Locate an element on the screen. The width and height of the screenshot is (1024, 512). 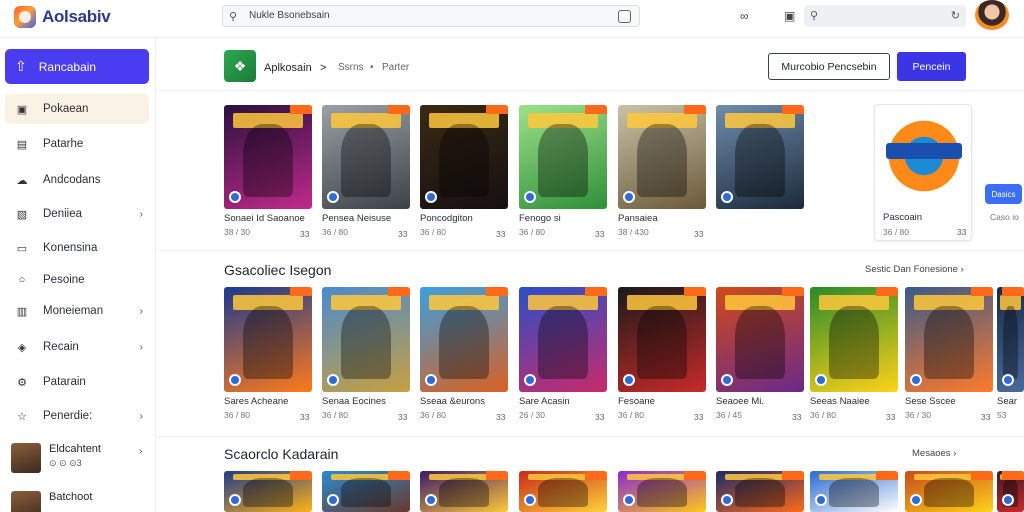
breadcrumb-item: Ssrns is located at coordinates (351, 67).